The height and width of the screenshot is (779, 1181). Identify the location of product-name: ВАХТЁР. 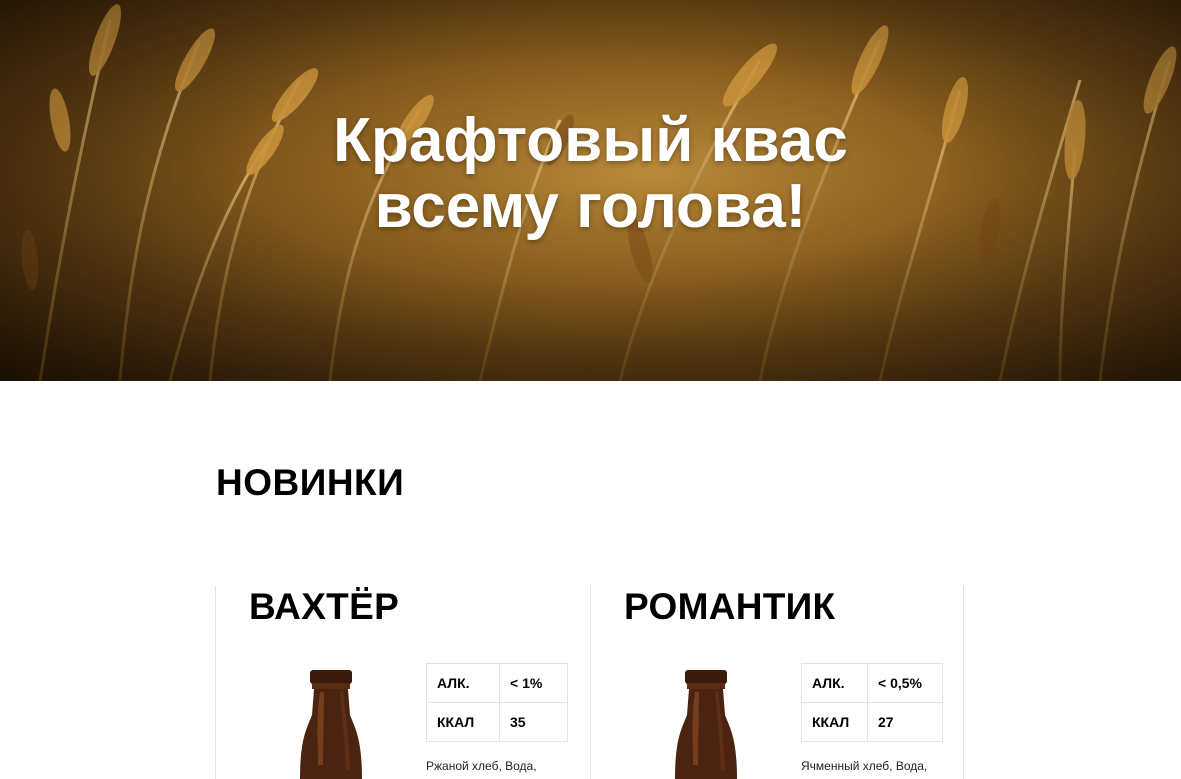
(324, 607).